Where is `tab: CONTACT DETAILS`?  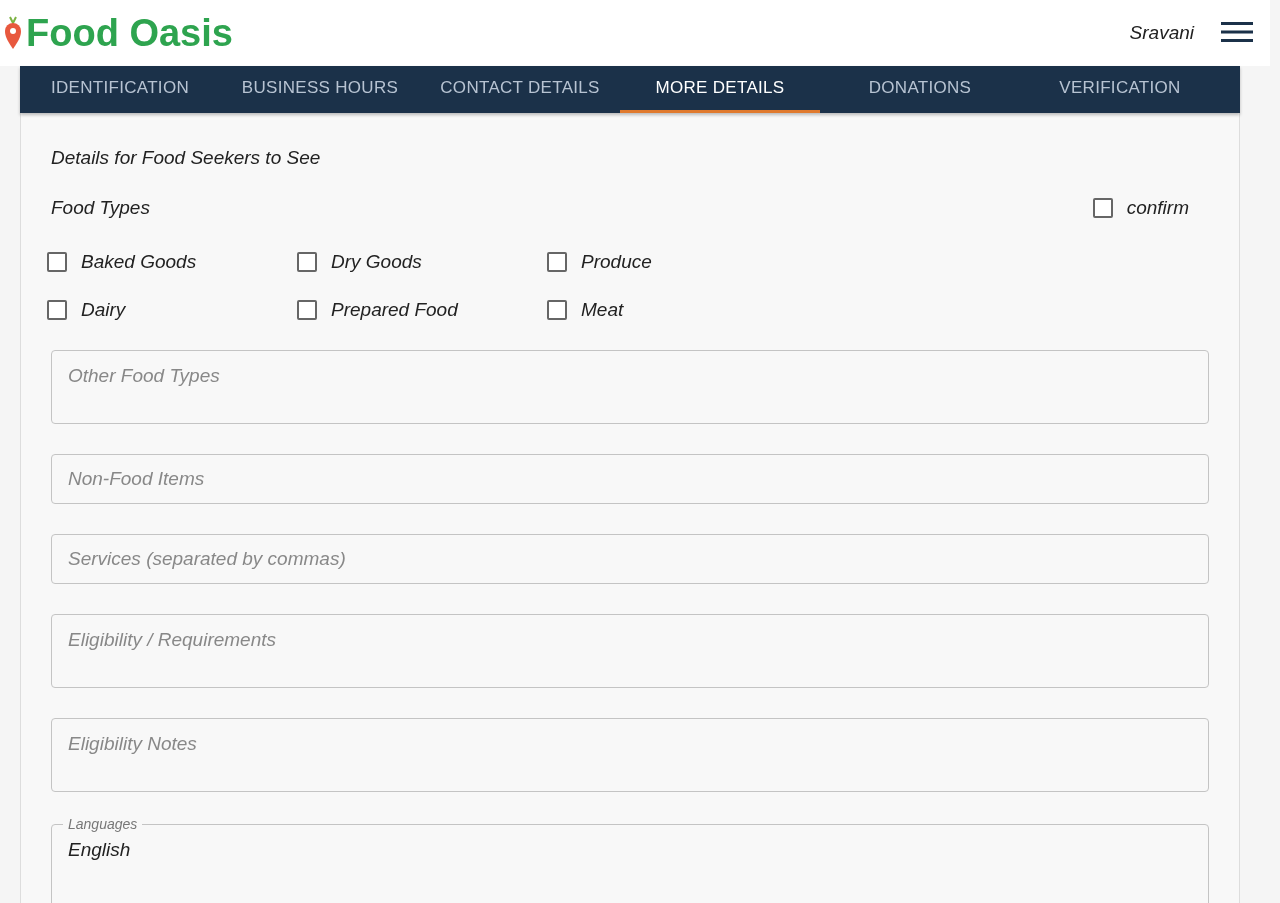 tab: CONTACT DETAILS is located at coordinates (520, 89).